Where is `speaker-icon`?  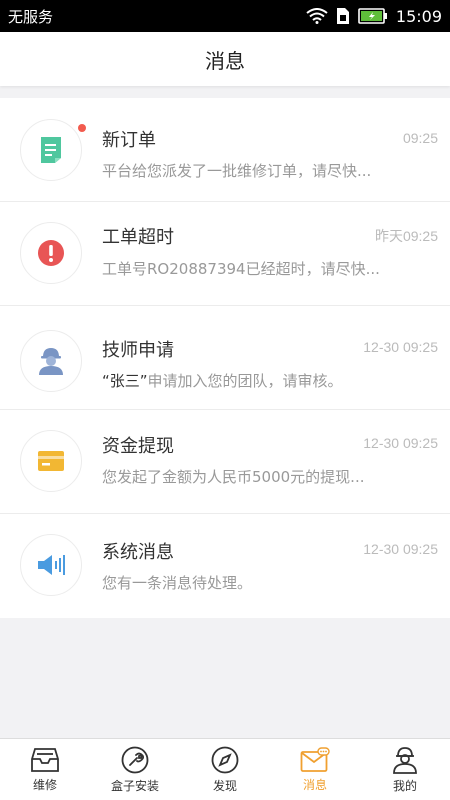 speaker-icon is located at coordinates (51, 565).